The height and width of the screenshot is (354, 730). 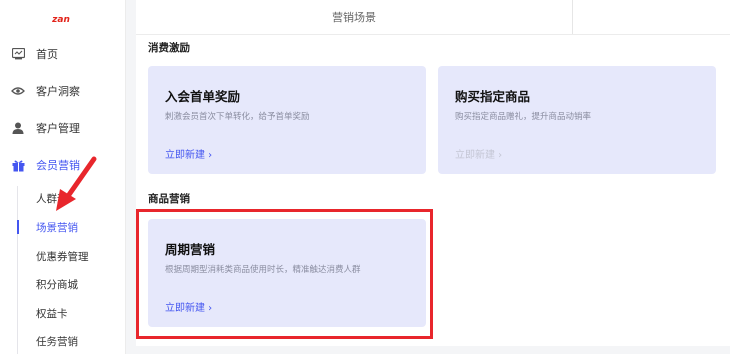 I want to click on dashboard-icon, so click(x=18, y=54).